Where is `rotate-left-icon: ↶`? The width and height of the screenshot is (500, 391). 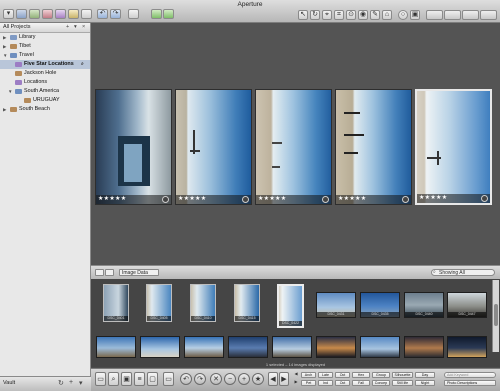
rotate-left-icon: ↶ is located at coordinates (186, 379).